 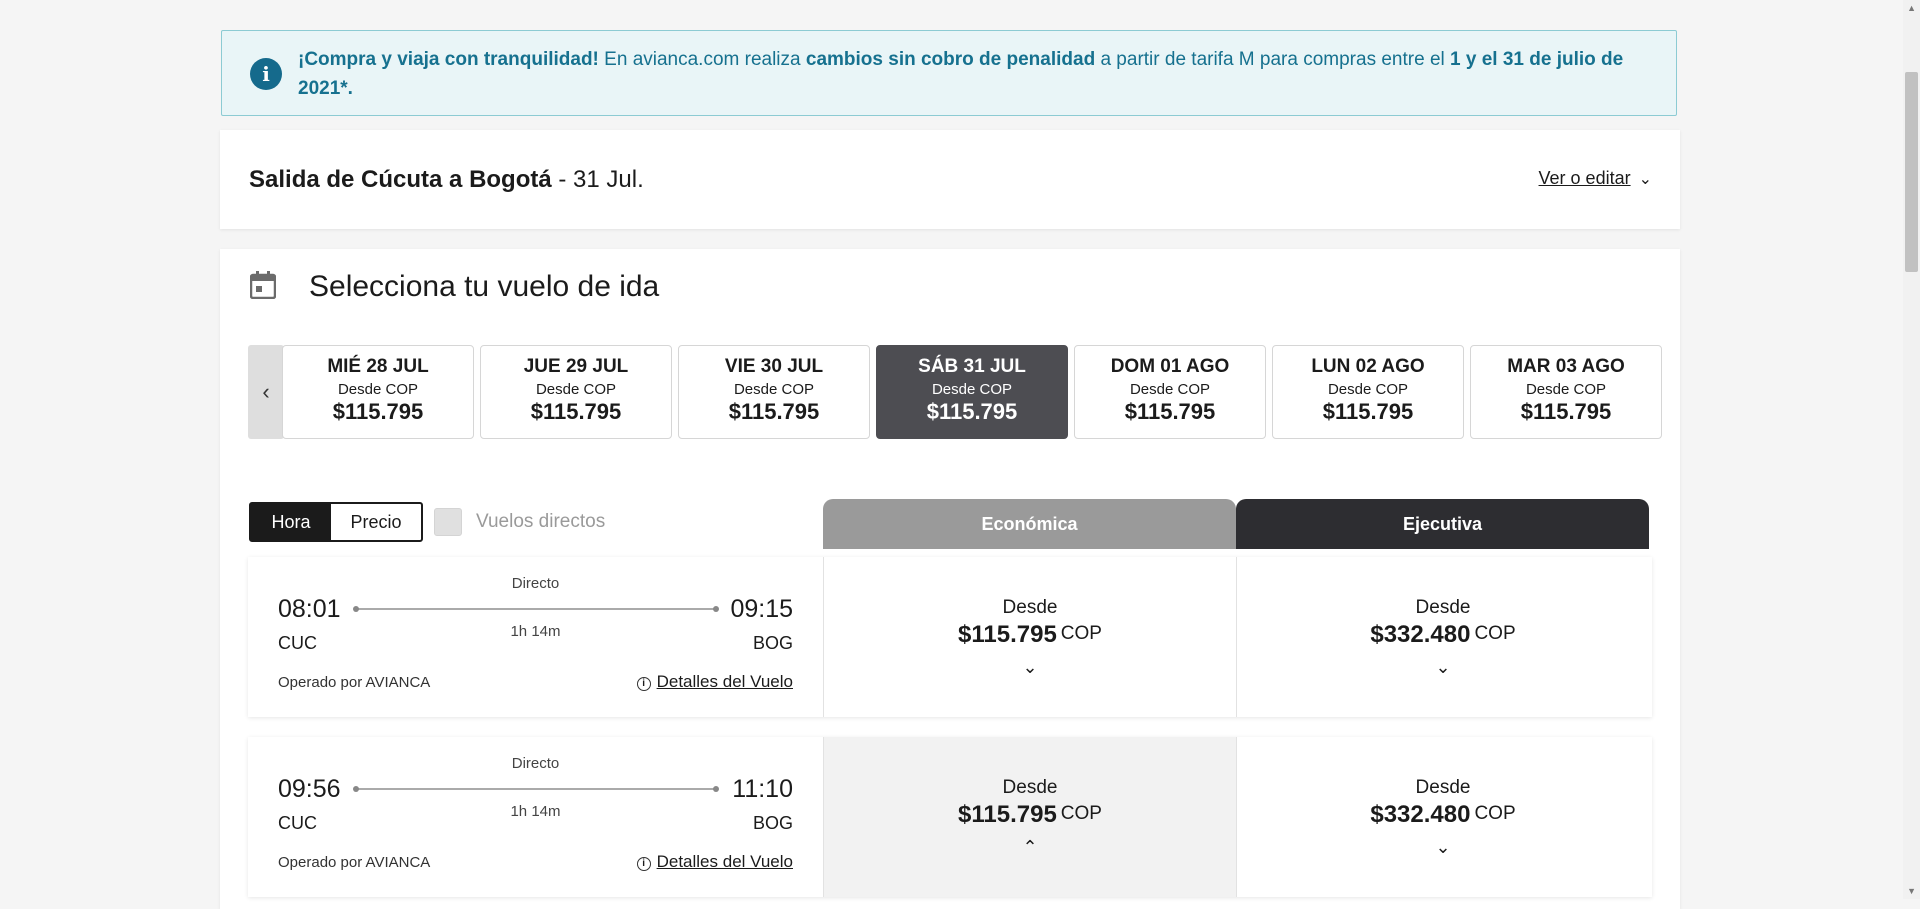 What do you see at coordinates (484, 286) in the screenshot?
I see `section-title: Selecciona tu vuelo de ida` at bounding box center [484, 286].